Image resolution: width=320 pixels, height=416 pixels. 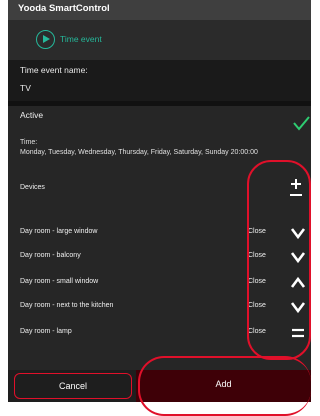 I want to click on device-name: Day room - large window, so click(x=59, y=231).